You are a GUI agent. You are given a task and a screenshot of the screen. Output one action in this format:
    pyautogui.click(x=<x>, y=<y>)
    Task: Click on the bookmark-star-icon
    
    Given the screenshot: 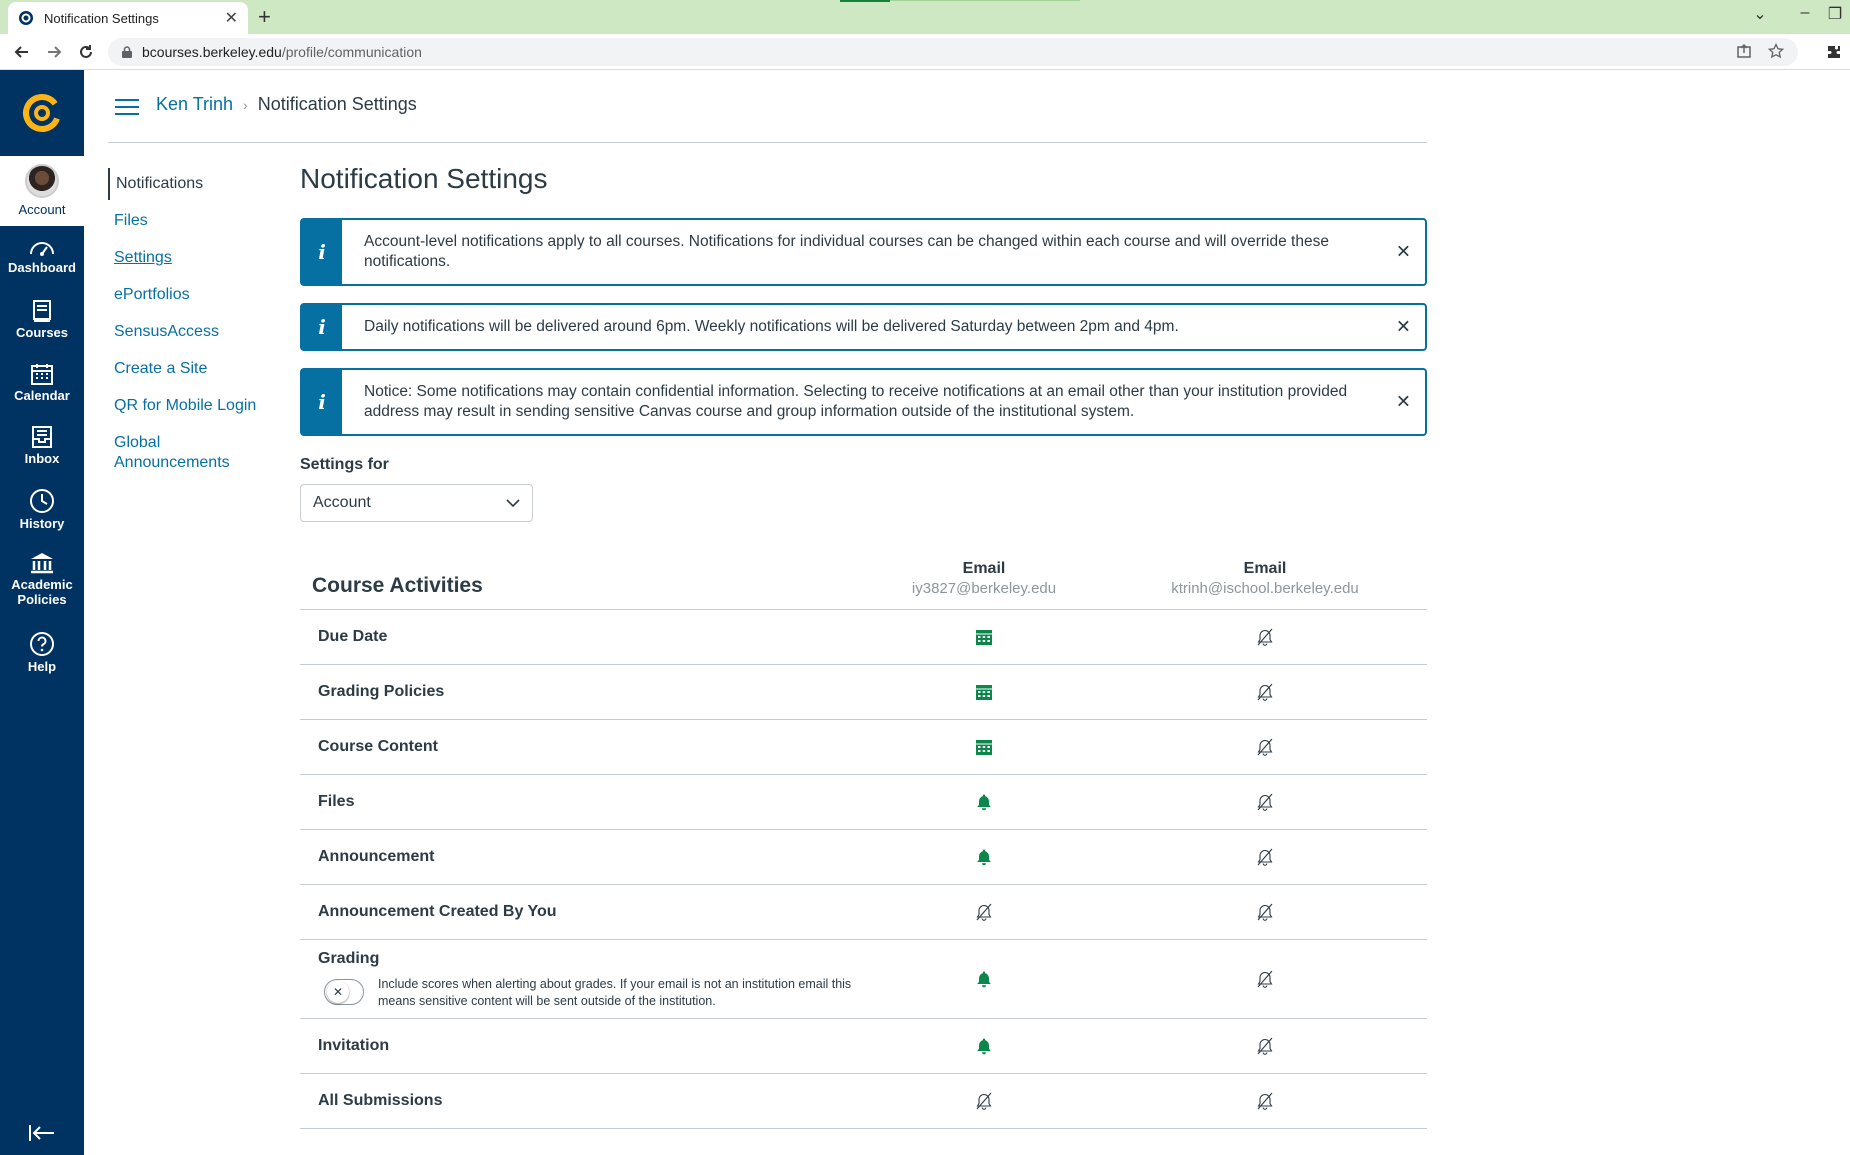 What is the action you would take?
    pyautogui.click(x=1776, y=51)
    